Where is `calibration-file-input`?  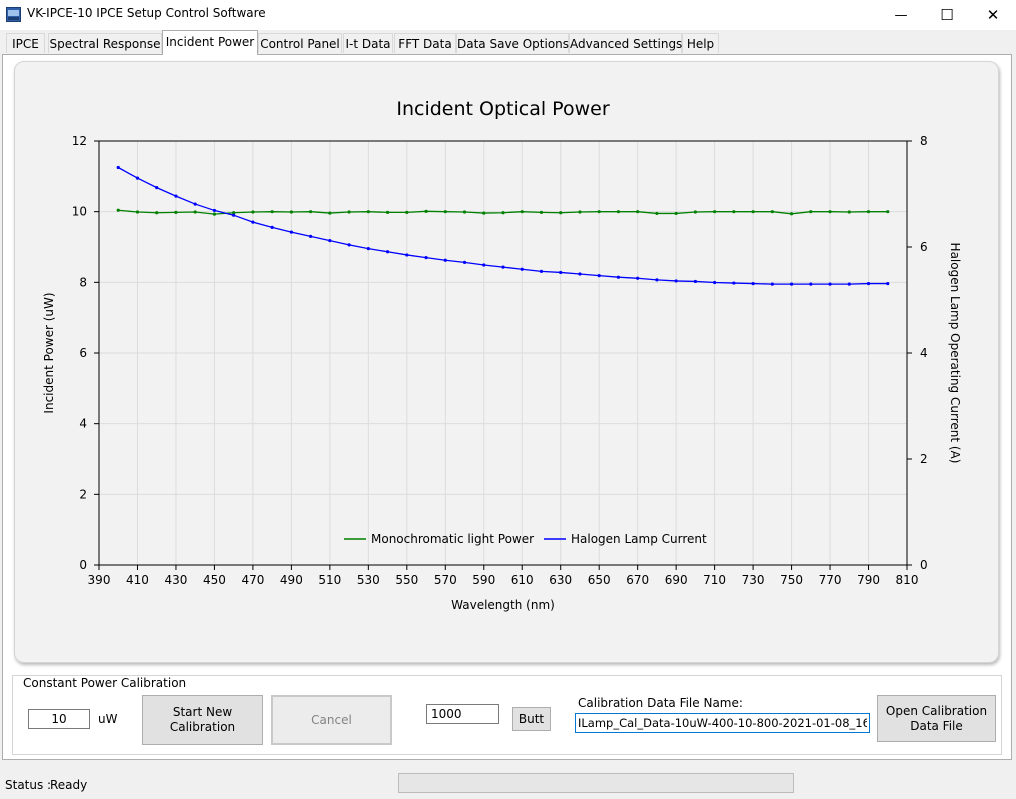 calibration-file-input is located at coordinates (722, 723).